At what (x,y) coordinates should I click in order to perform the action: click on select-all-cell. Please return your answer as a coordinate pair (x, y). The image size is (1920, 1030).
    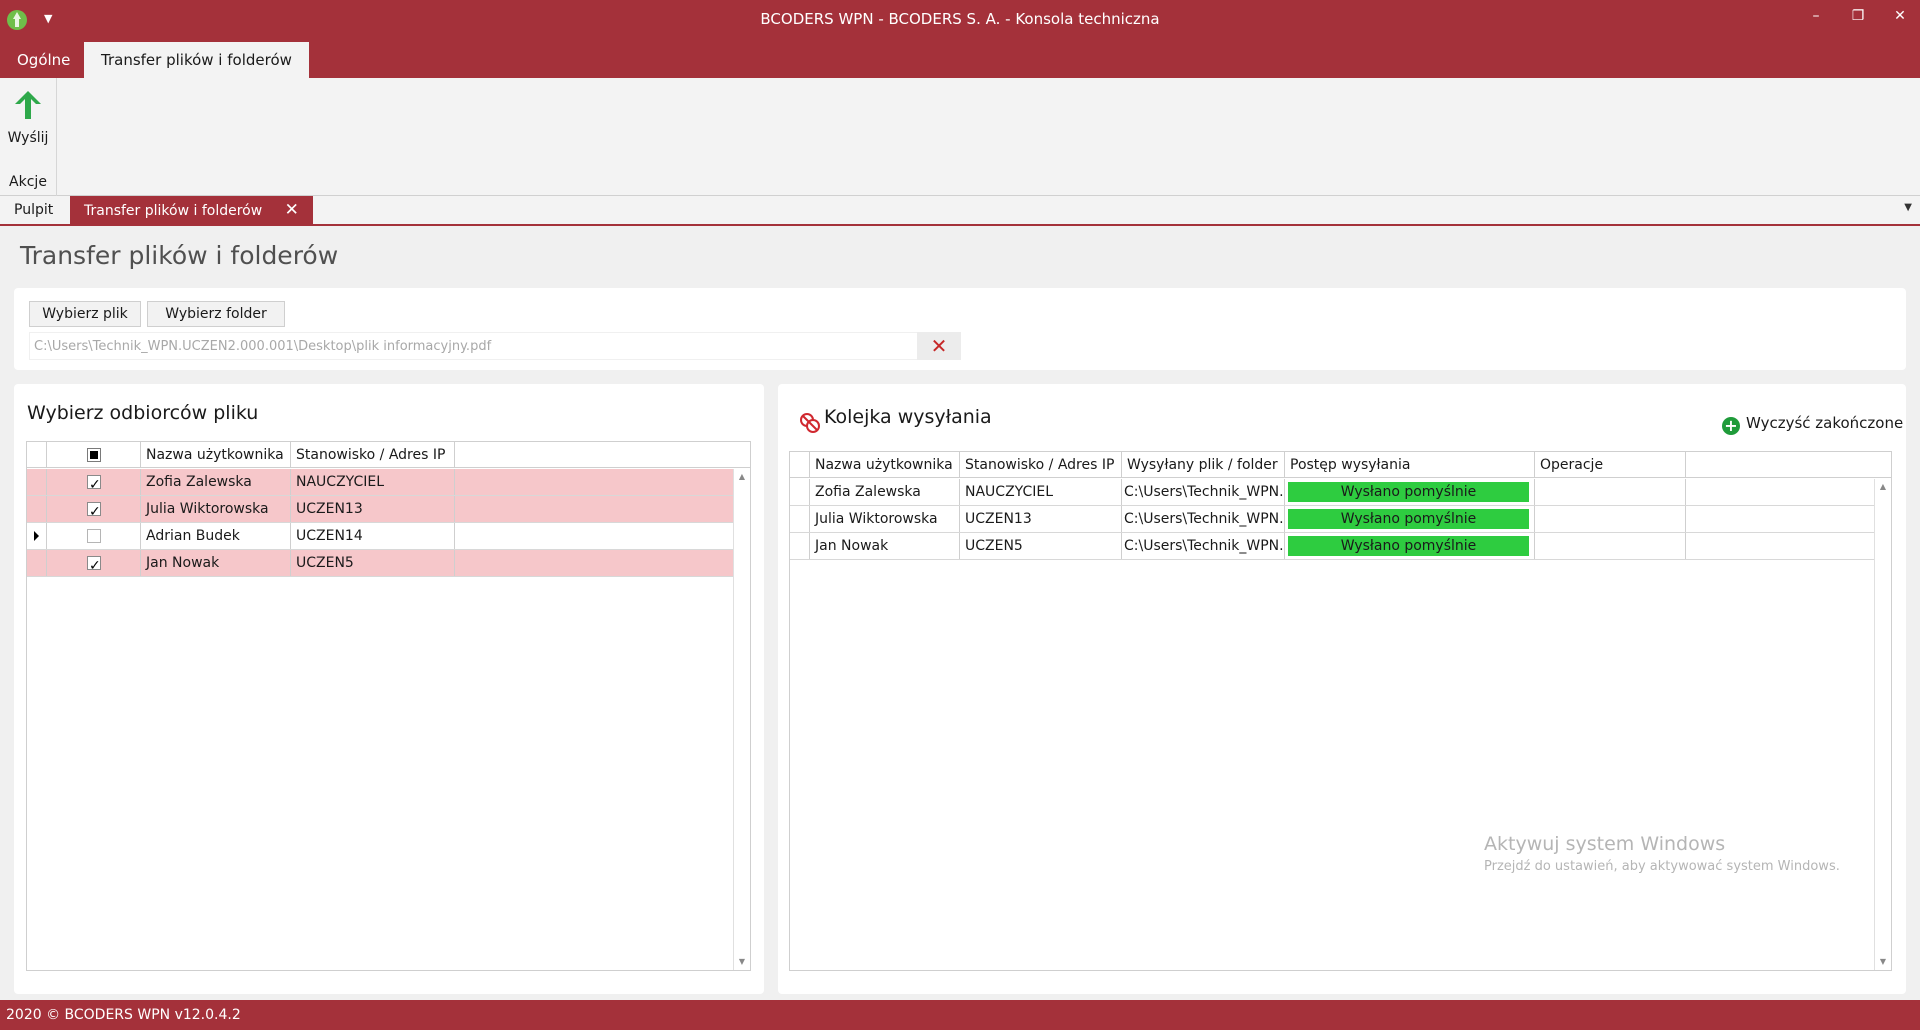
    Looking at the image, I should click on (94, 454).